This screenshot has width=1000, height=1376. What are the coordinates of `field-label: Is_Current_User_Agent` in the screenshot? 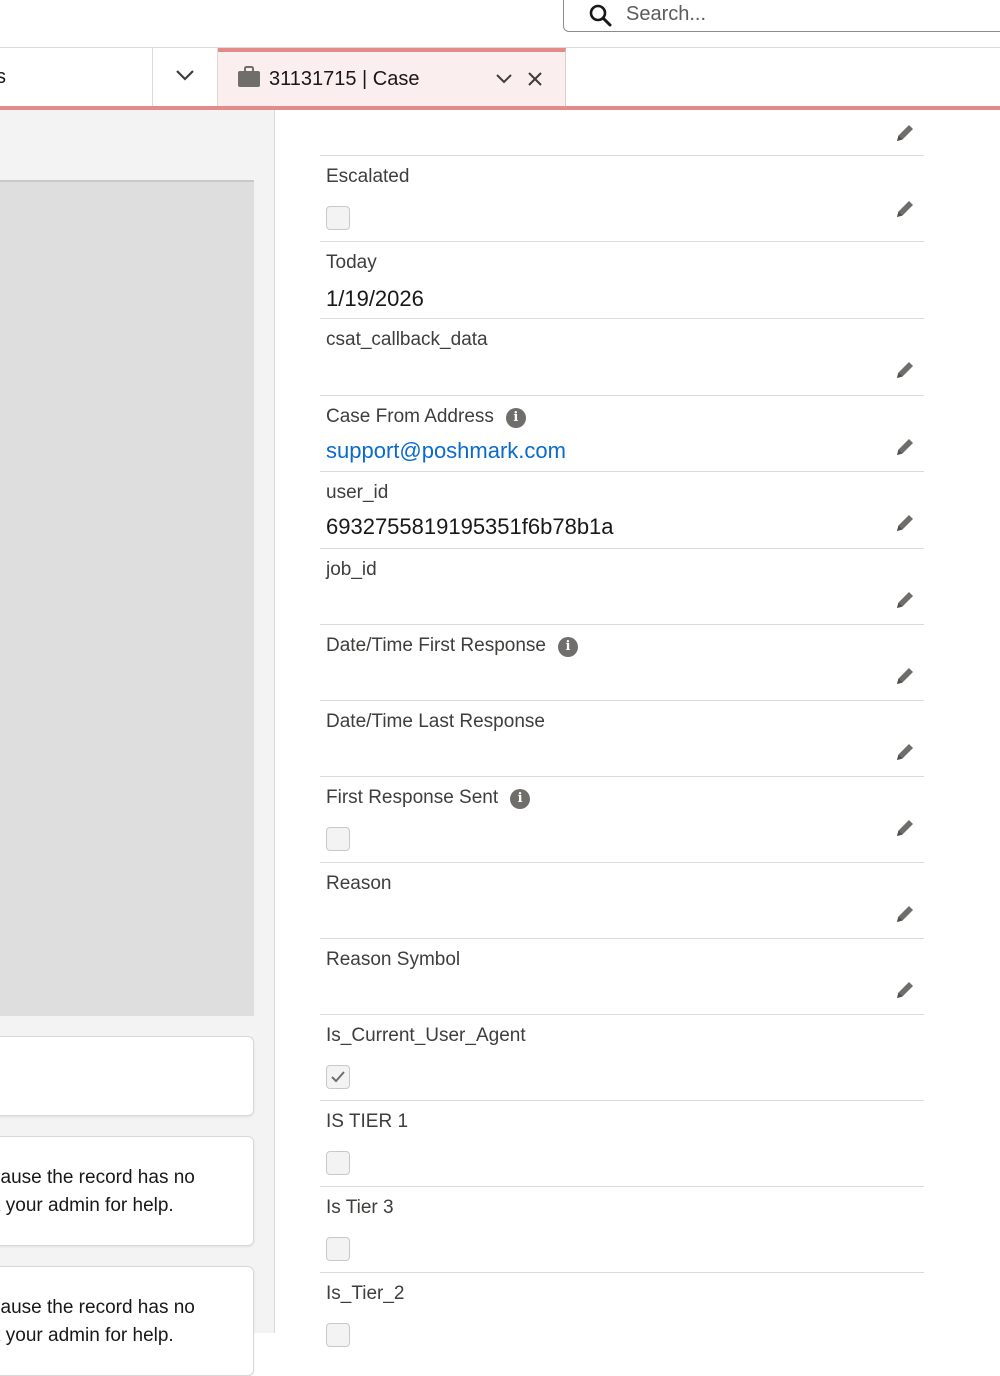 It's located at (426, 1035).